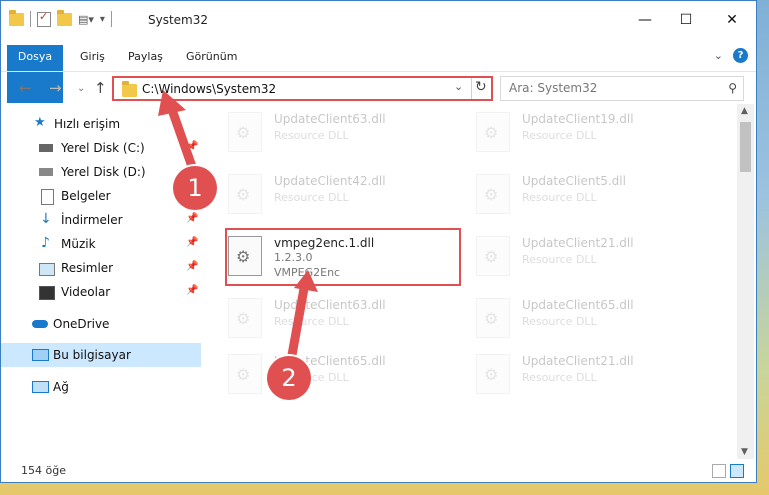 The height and width of the screenshot is (495, 769). What do you see at coordinates (745, 147) in the screenshot?
I see `scrollbar-thumb` at bounding box center [745, 147].